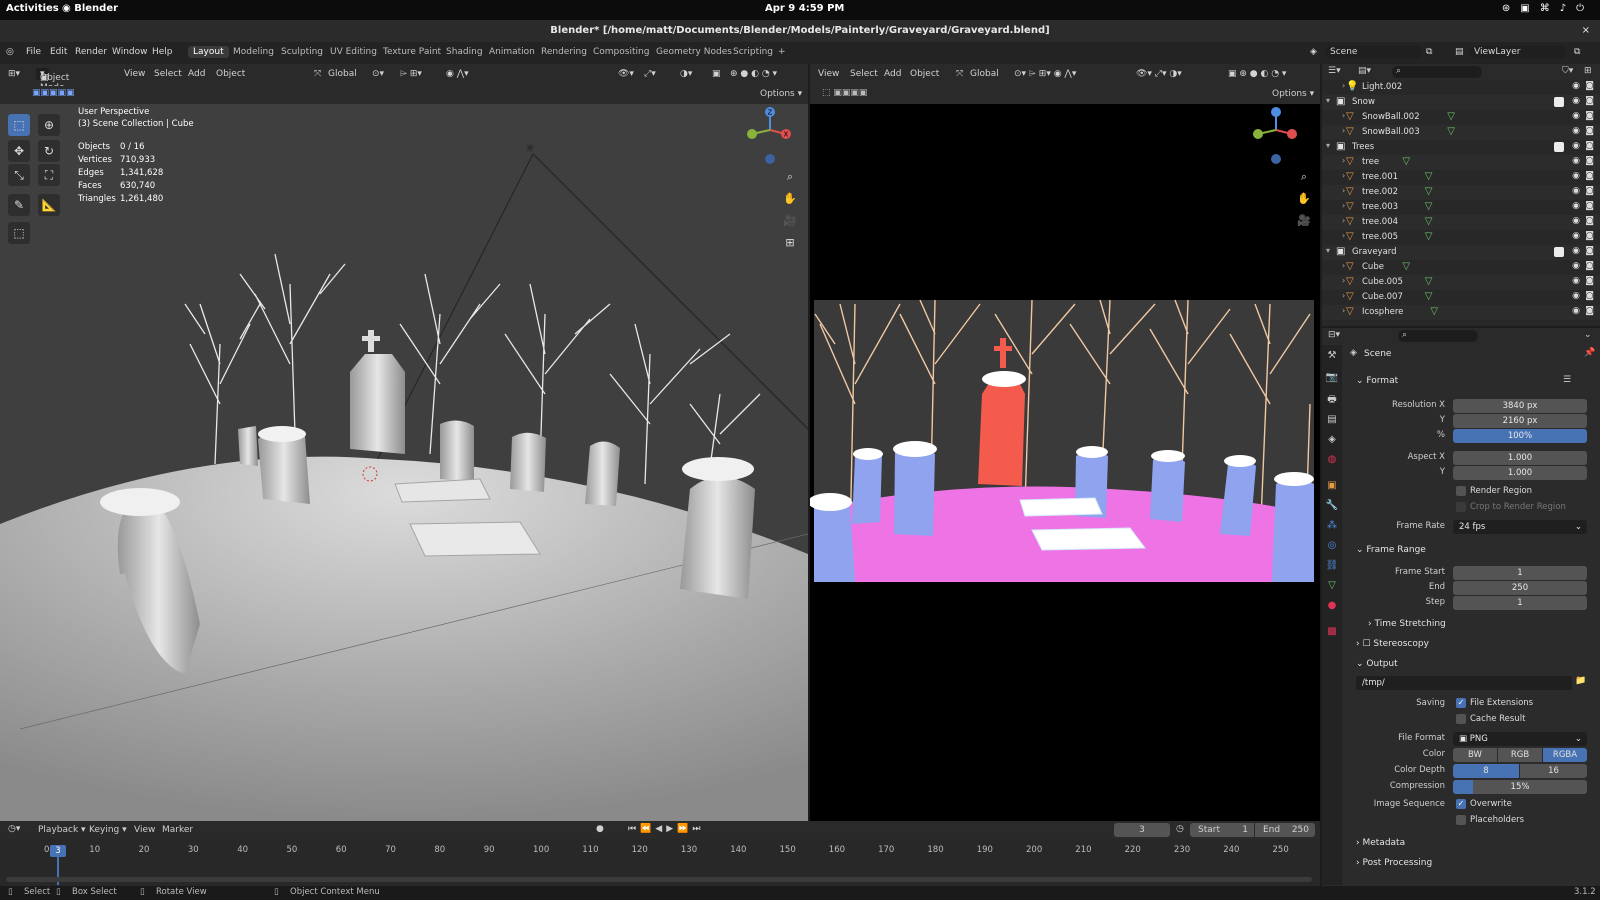 The height and width of the screenshot is (900, 1600). Describe the element at coordinates (32, 8) in the screenshot. I see `activities-button: Activities` at that location.